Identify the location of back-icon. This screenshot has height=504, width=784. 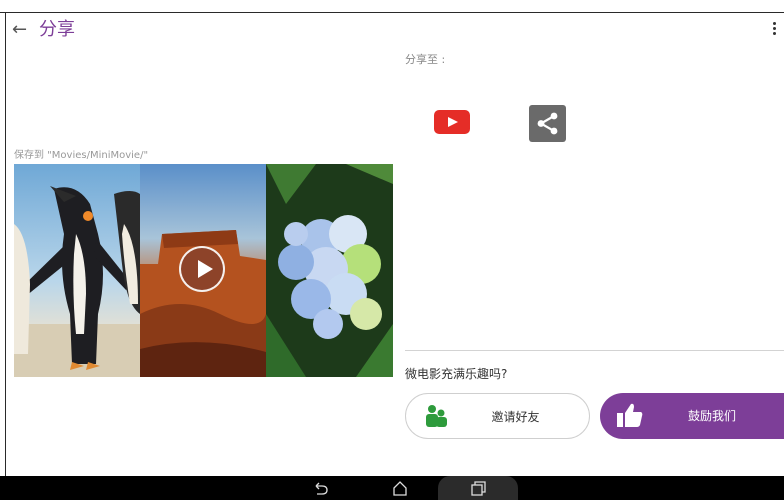
(321, 488).